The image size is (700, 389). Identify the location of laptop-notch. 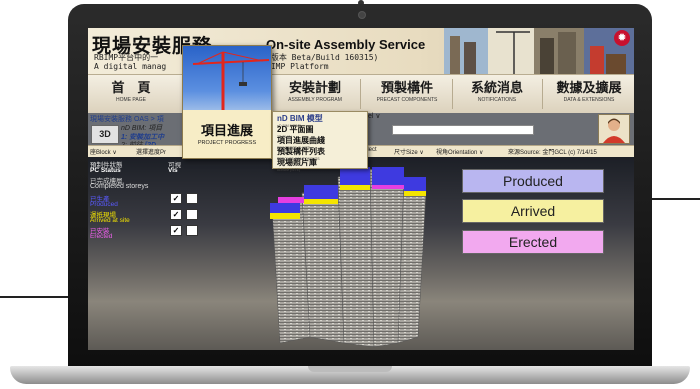
(350, 369).